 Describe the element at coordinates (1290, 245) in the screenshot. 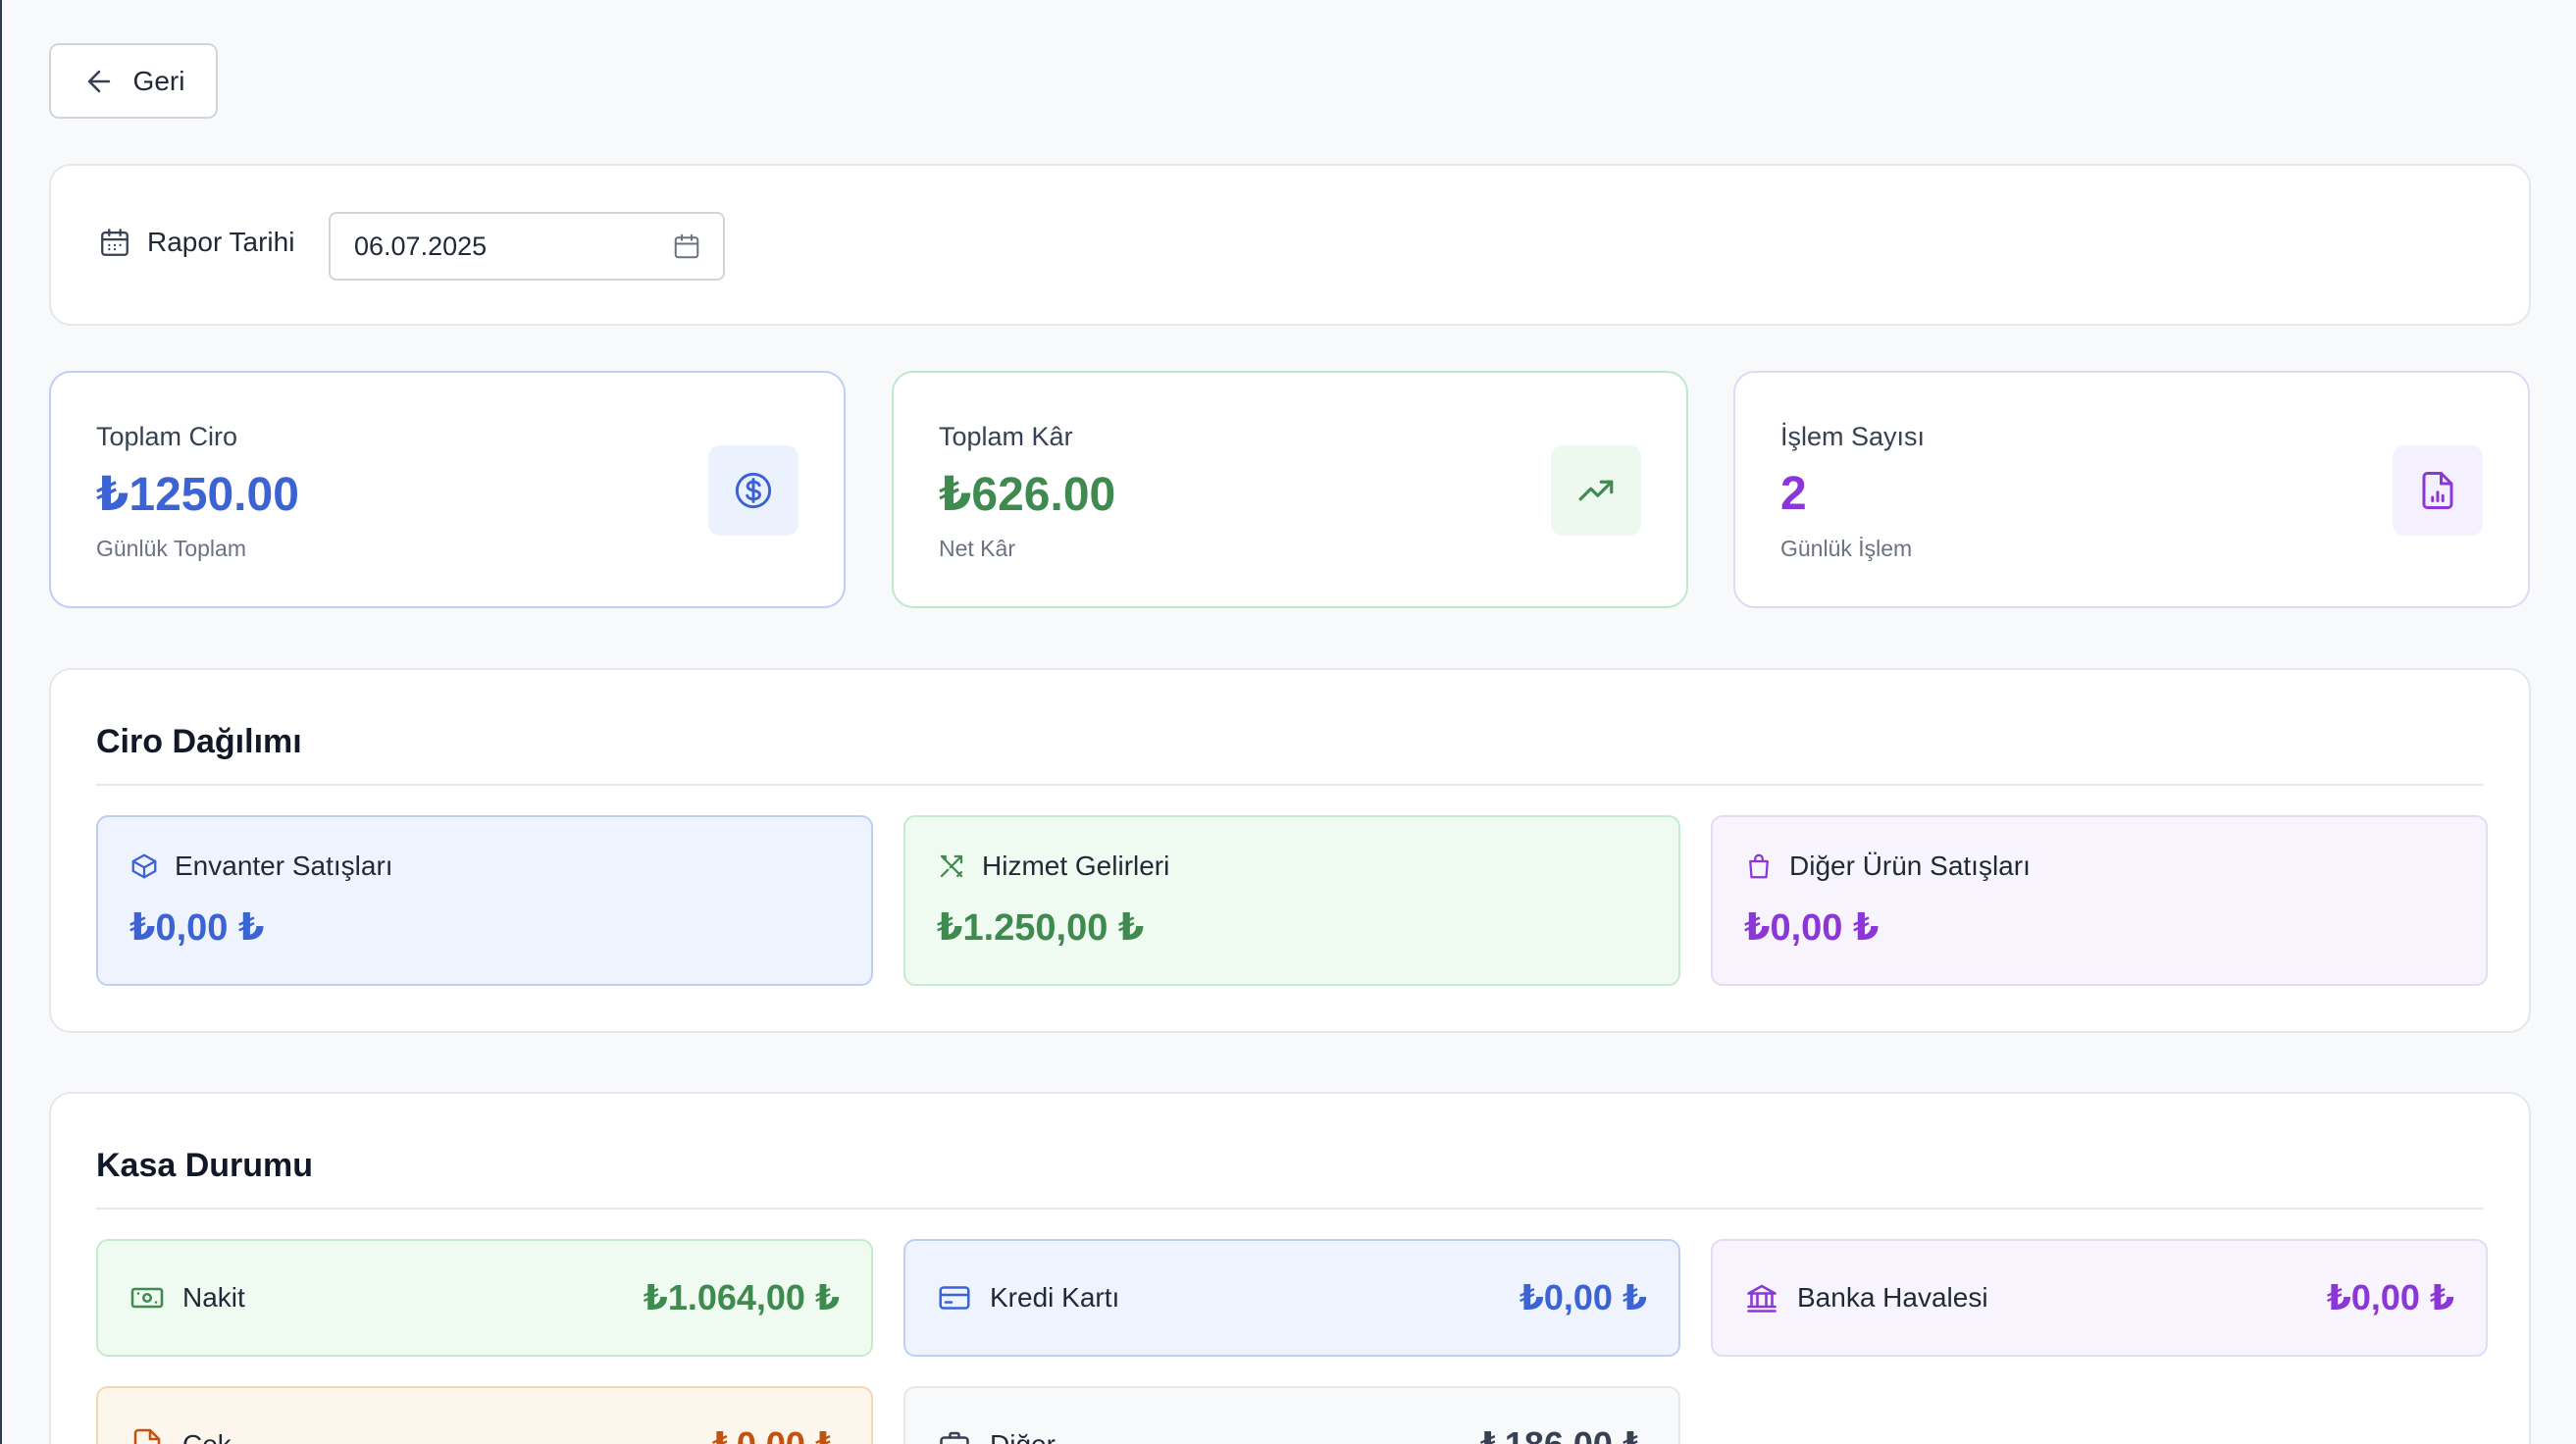

I see `report-date-card: Rapor Tarihi 06.07.2025` at that location.